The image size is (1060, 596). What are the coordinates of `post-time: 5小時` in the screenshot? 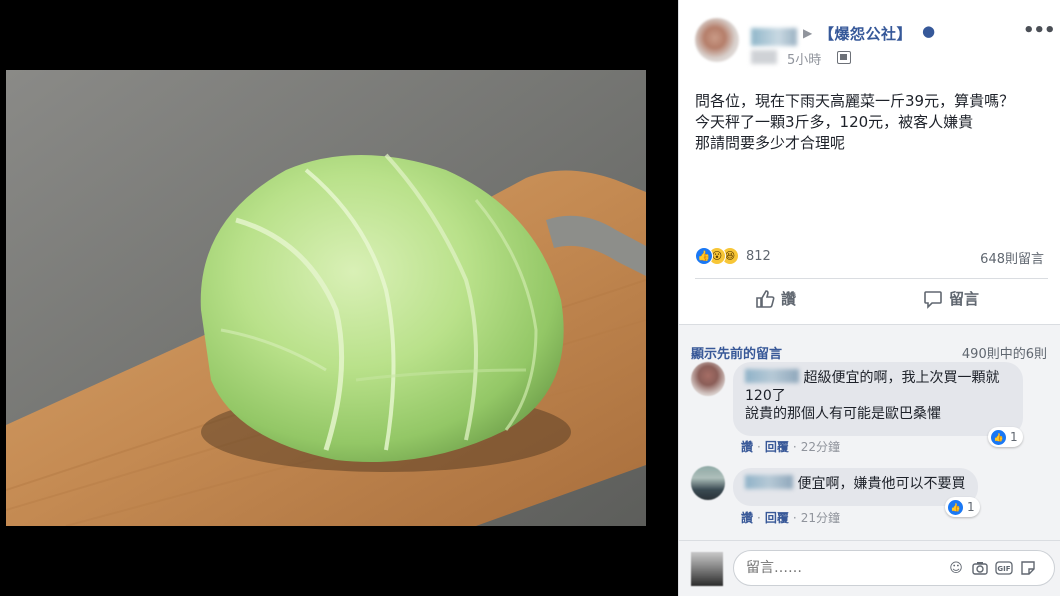 It's located at (804, 58).